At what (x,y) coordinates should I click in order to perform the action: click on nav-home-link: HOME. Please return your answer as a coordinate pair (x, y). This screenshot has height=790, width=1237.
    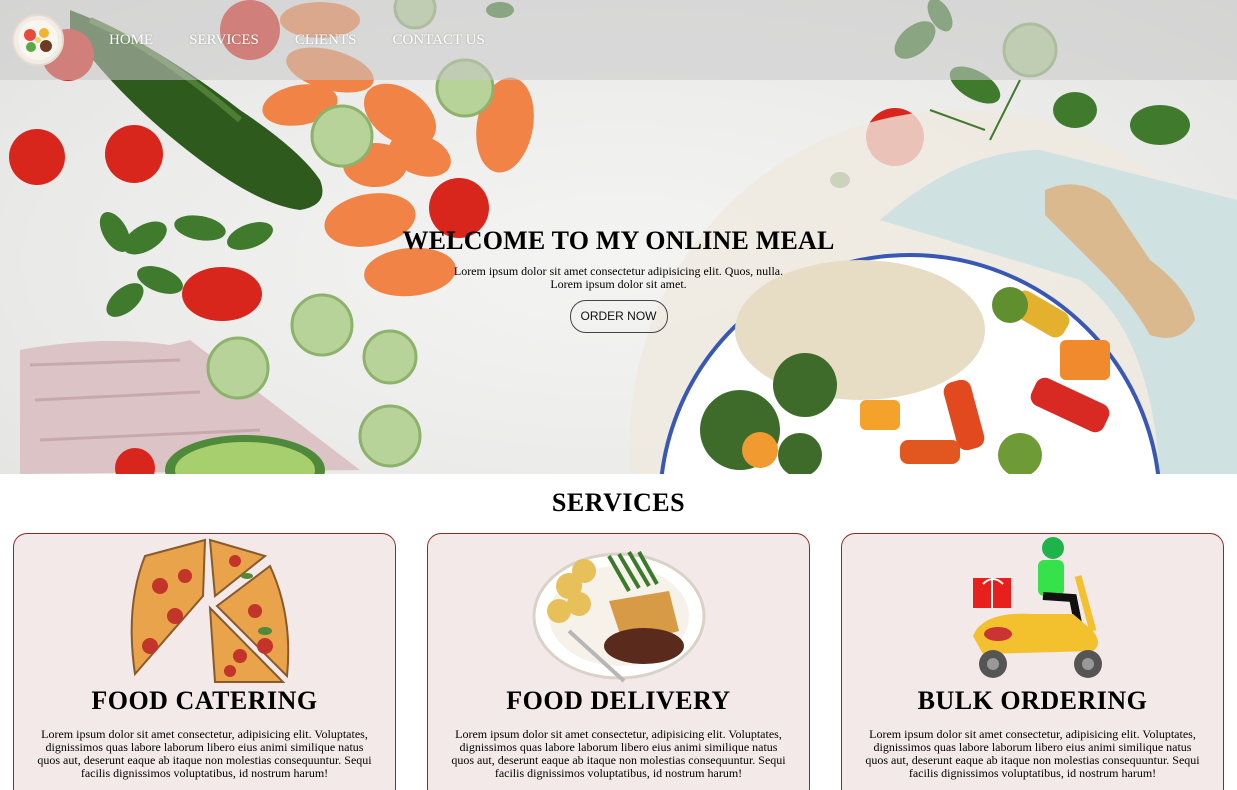
    Looking at the image, I should click on (131, 40).